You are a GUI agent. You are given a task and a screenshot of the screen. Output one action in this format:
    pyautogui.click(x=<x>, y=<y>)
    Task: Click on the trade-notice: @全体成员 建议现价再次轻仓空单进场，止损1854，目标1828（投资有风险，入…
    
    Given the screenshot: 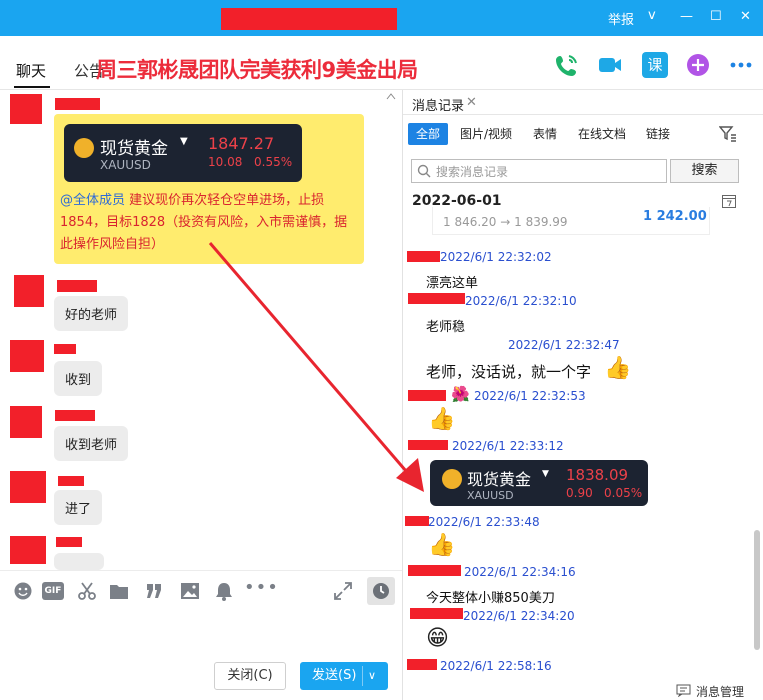 What is the action you would take?
    pyautogui.click(x=210, y=223)
    